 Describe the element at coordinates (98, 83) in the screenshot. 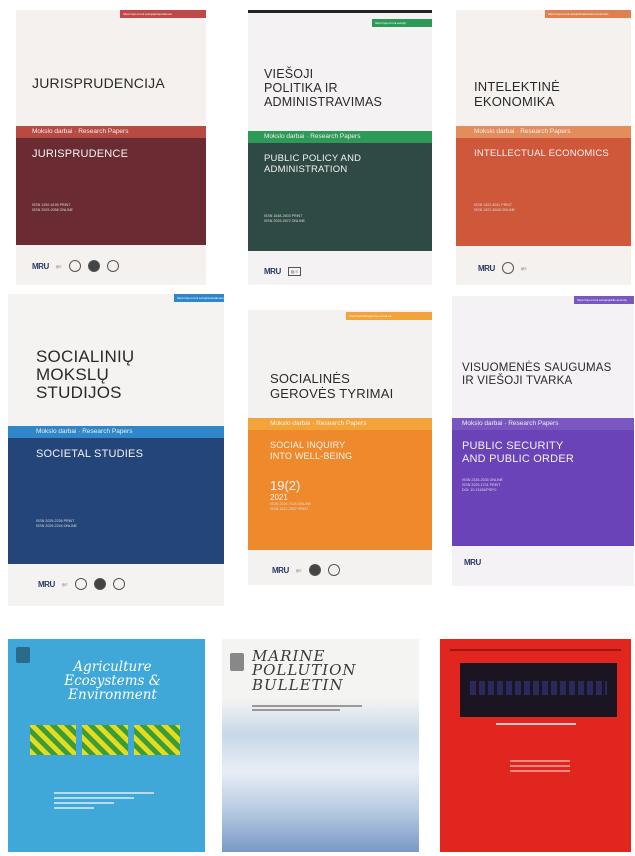

I see `cover-title: JURISPRUDENCIJA` at that location.